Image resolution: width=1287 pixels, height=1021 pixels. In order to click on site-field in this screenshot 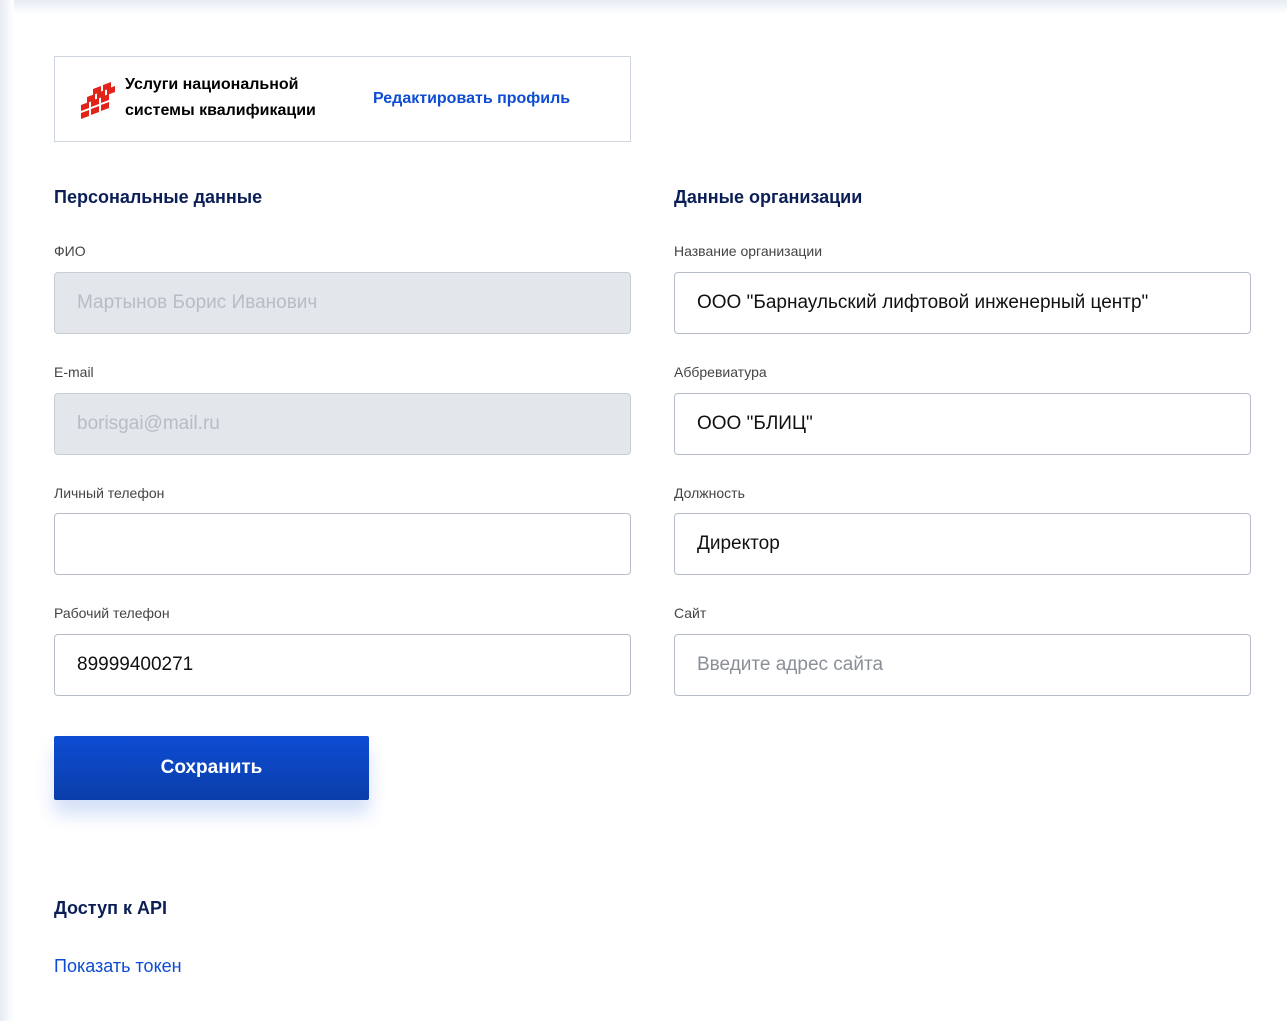, I will do `click(962, 665)`.